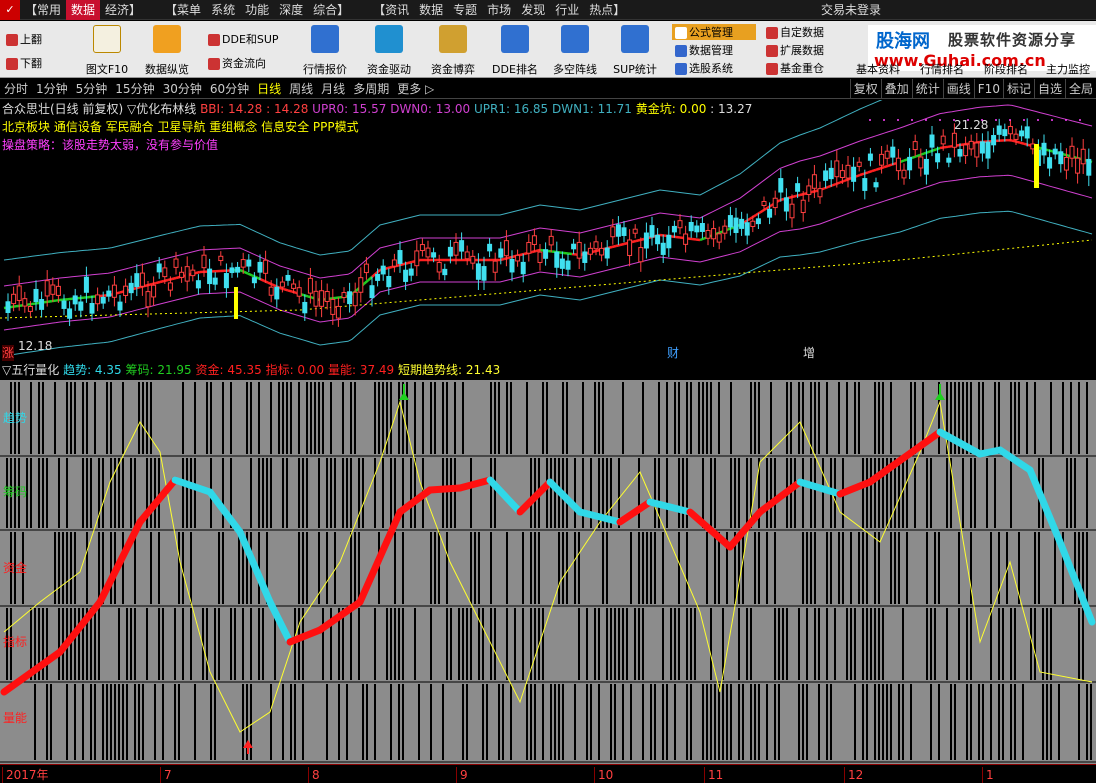 This screenshot has width=1096, height=783. What do you see at coordinates (896, 89) in the screenshot?
I see `right-tool-1: 叠加` at bounding box center [896, 89].